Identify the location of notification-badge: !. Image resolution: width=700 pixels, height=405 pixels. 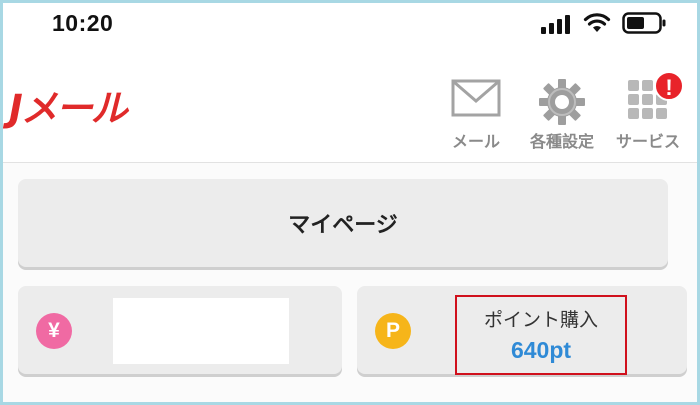
(669, 86).